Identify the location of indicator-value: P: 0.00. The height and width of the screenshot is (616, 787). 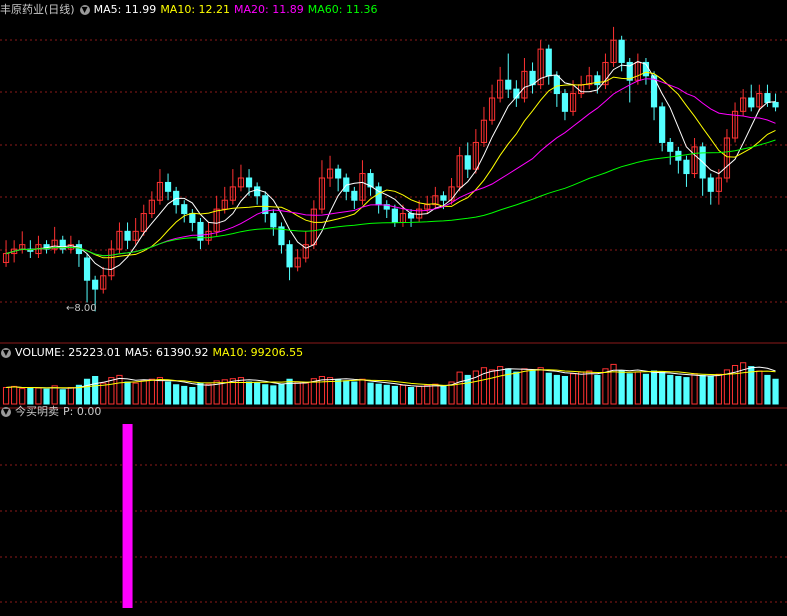
(82, 411).